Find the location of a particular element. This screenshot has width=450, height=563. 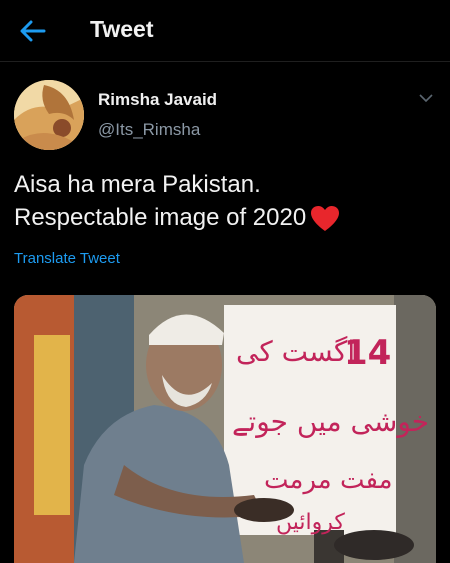

red-heart-icon is located at coordinates (325, 219).